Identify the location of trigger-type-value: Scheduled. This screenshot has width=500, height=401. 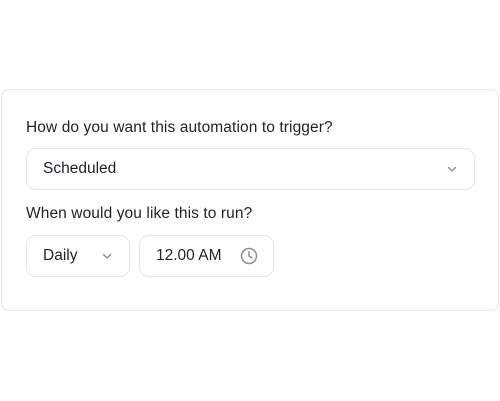
(80, 168).